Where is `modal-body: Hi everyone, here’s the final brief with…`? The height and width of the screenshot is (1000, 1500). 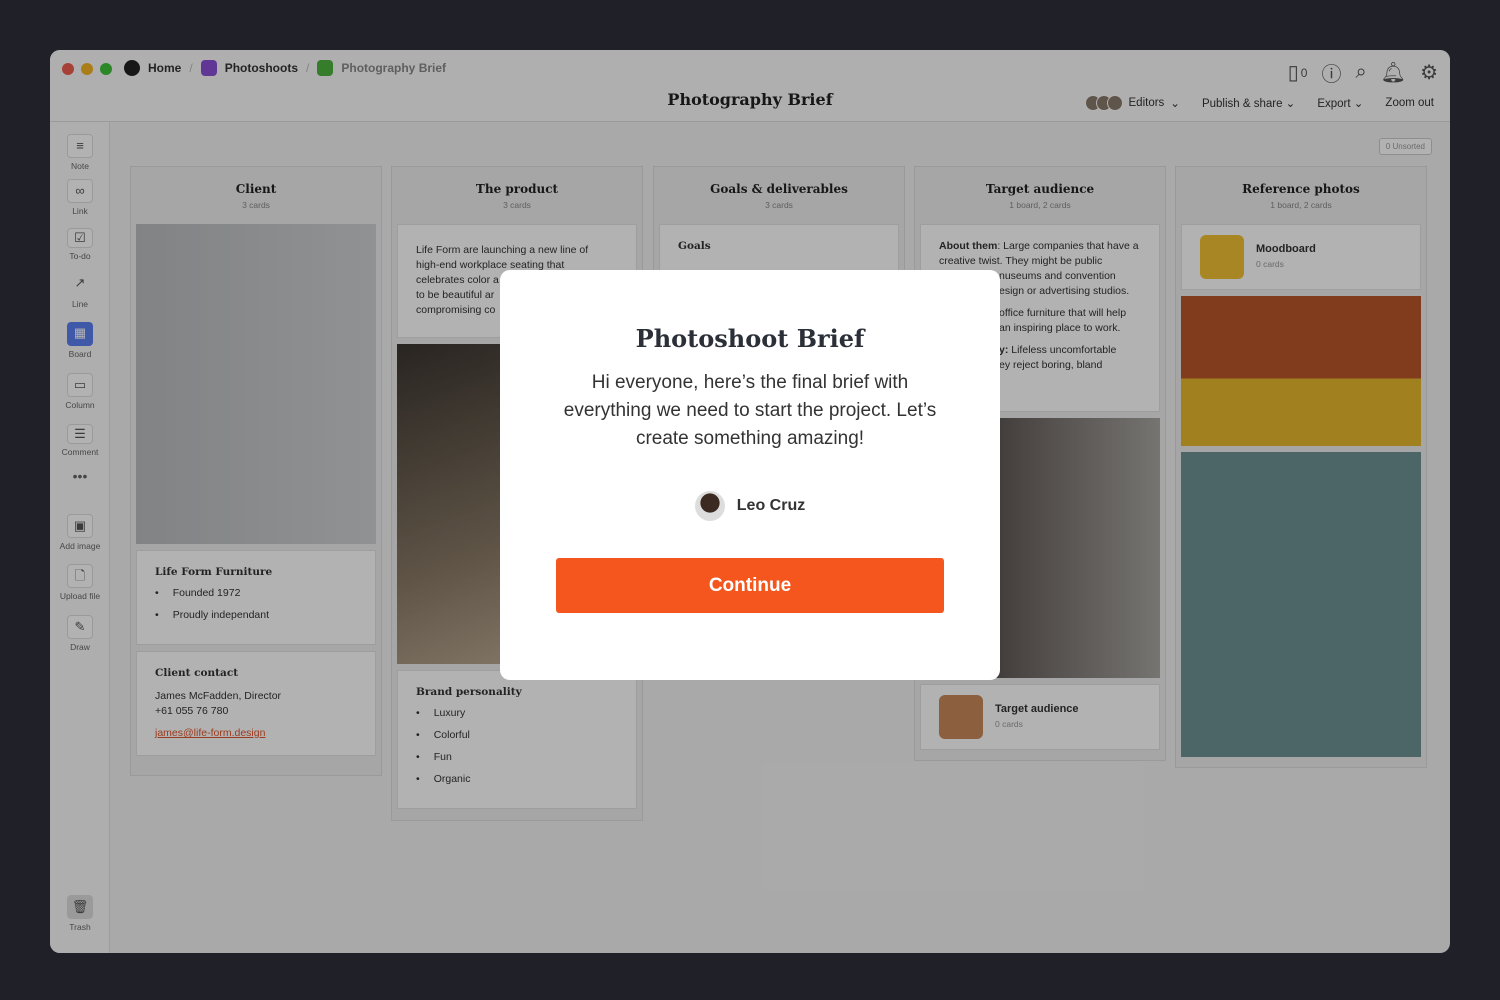 modal-body: Hi everyone, here’s the final brief with… is located at coordinates (750, 410).